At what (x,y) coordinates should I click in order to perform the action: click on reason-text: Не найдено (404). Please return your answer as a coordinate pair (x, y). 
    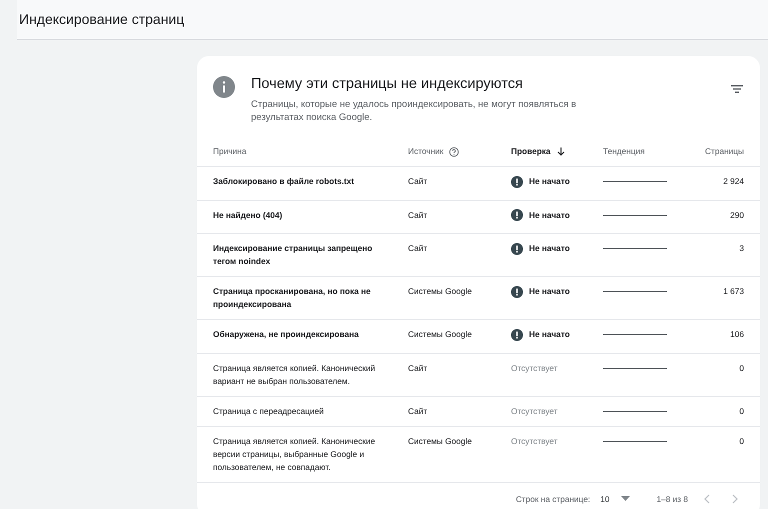
    Looking at the image, I should click on (247, 215).